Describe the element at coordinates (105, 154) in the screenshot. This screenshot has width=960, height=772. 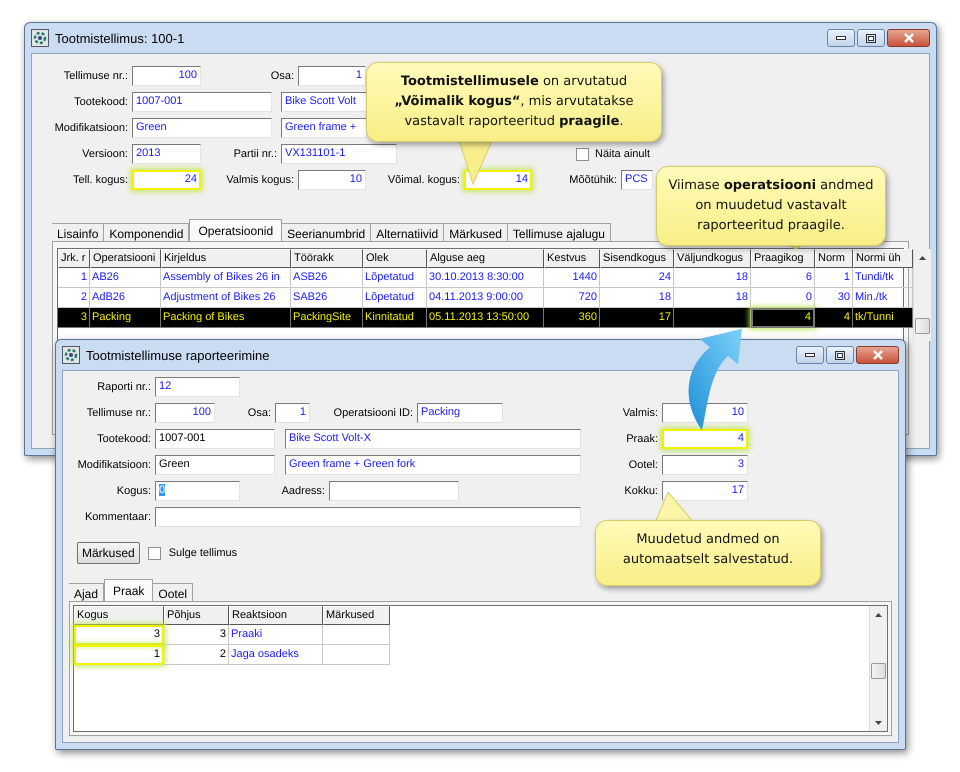
I see `field-label: Versioon:` at that location.